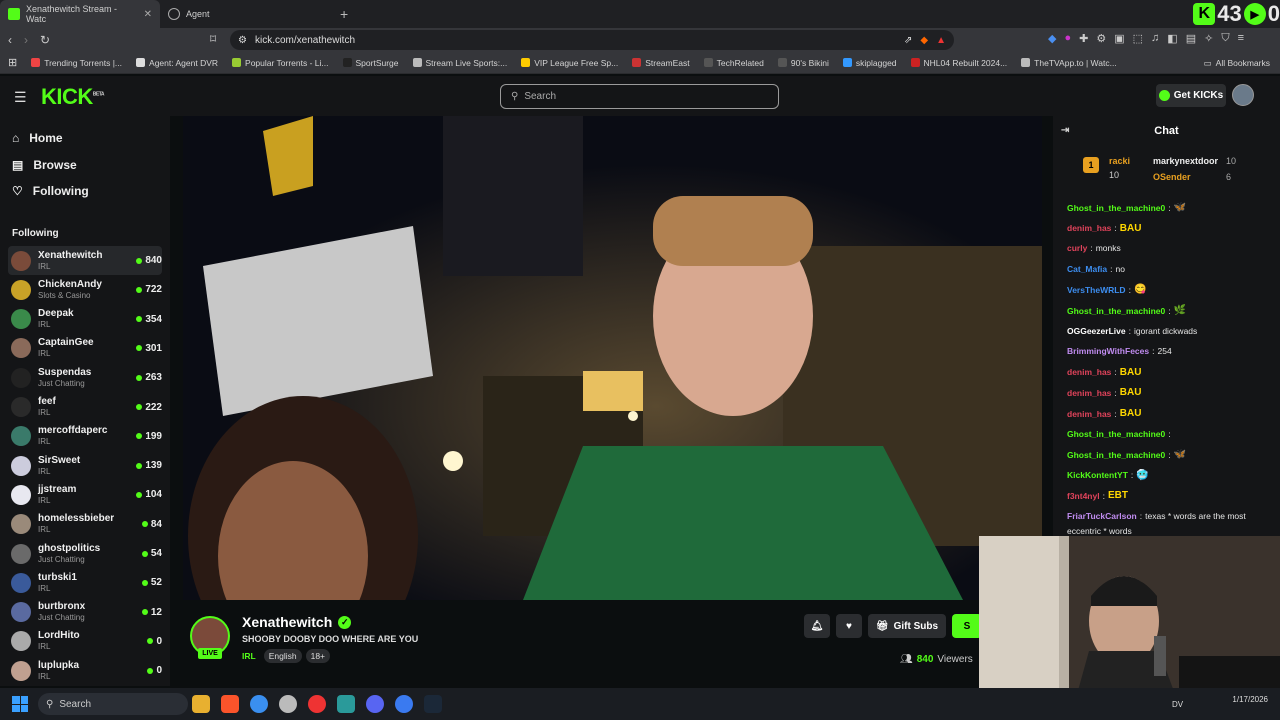 This screenshot has width=1280, height=720. What do you see at coordinates (297, 622) in the screenshot?
I see `streamer-name: Xenathewitch ✓` at bounding box center [297, 622].